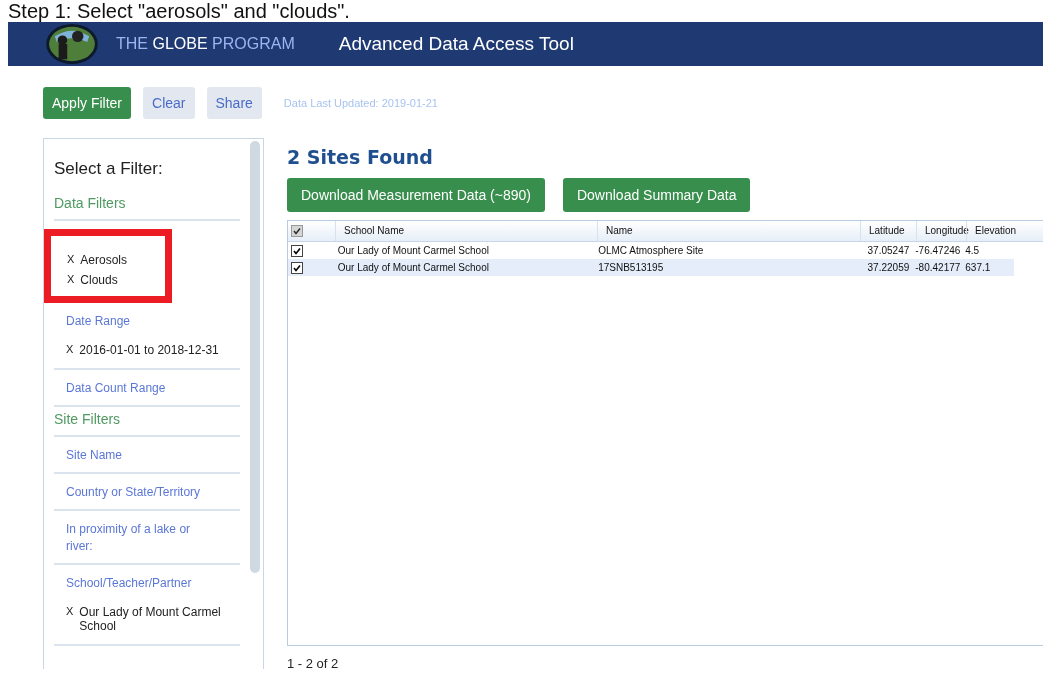 This screenshot has width=1043, height=679. I want to click on table-cell-text: 17SNB513195, so click(631, 267).